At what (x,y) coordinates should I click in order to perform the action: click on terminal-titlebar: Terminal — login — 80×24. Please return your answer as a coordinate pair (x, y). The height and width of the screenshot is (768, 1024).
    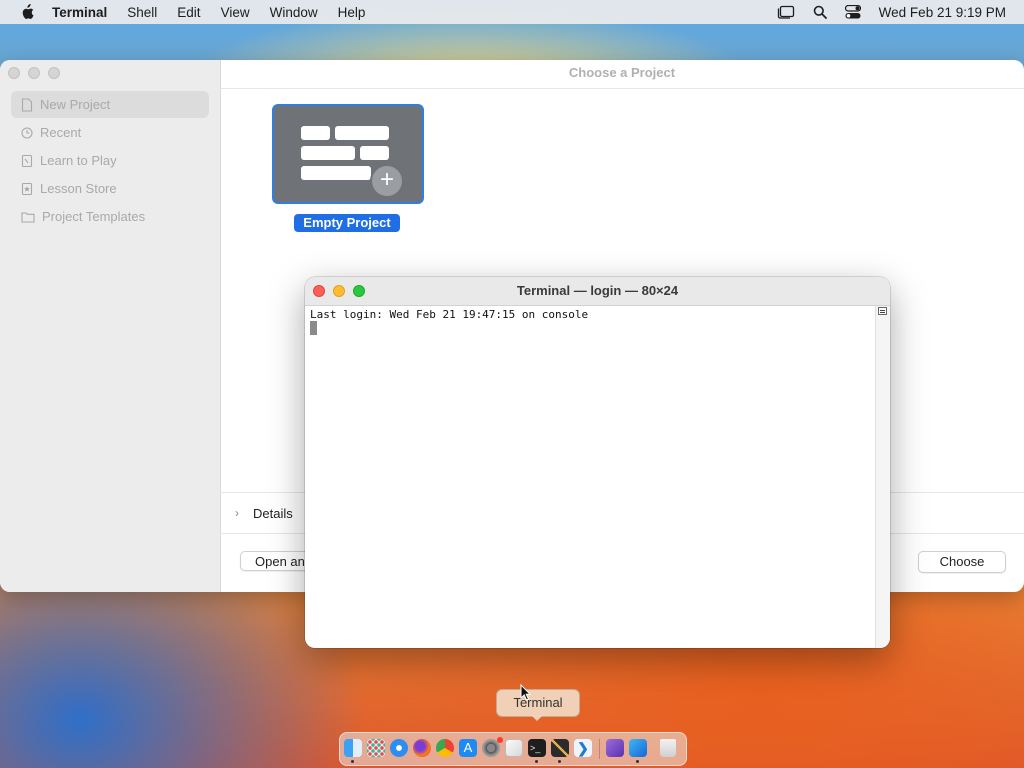
    Looking at the image, I should click on (597, 291).